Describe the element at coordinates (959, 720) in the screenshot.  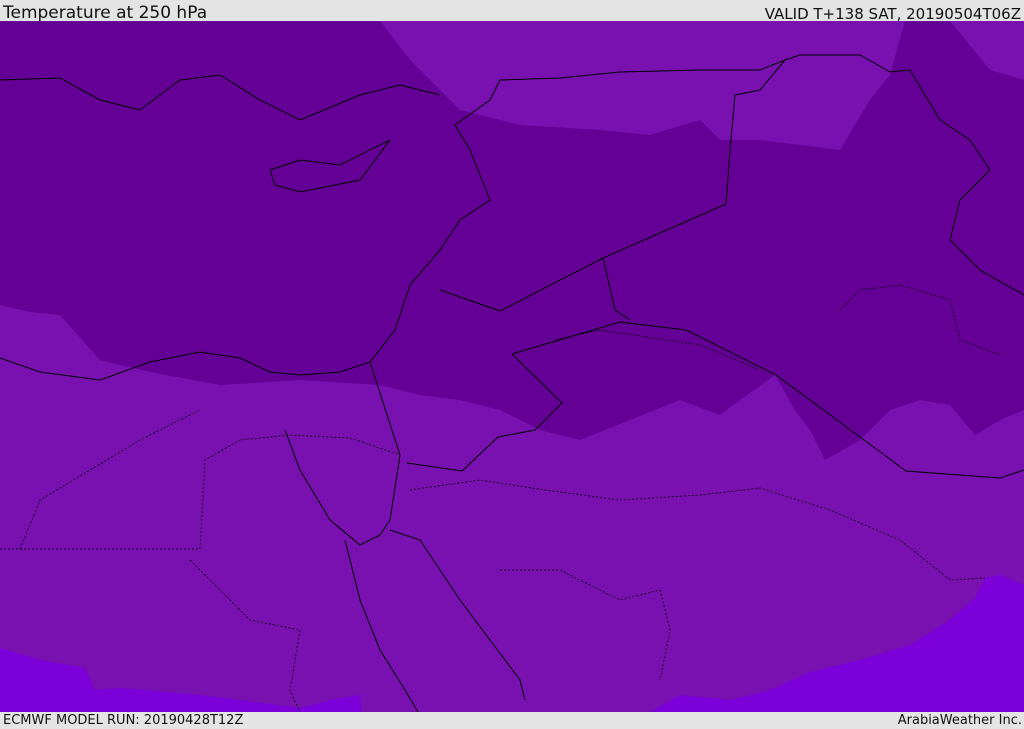
I see `credit-label: ArabiaWeather Inc.` at that location.